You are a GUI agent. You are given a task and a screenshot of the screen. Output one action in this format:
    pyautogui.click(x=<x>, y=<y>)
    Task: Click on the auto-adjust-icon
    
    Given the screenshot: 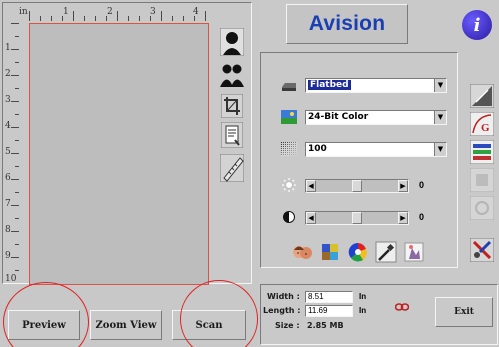 What is the action you would take?
    pyautogui.click(x=482, y=96)
    